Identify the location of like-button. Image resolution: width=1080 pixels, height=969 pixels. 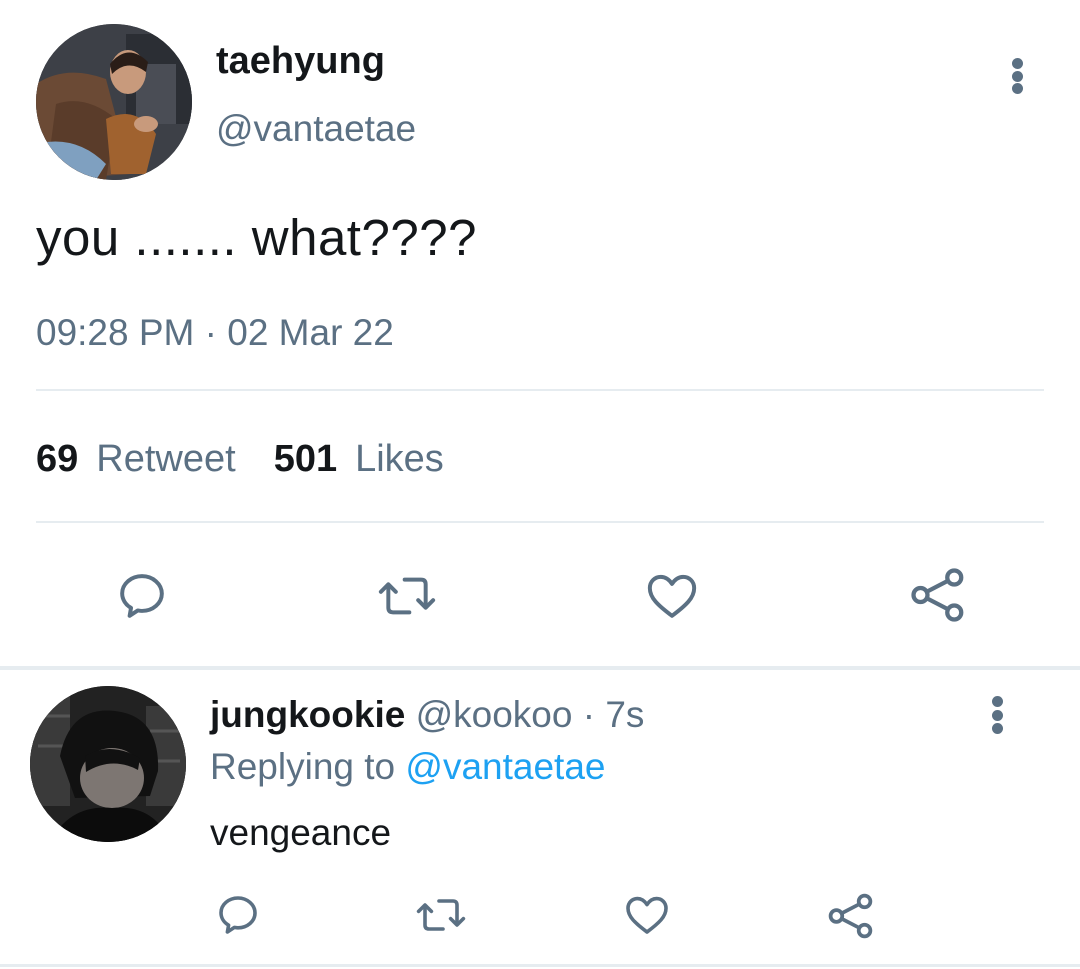
(672, 596).